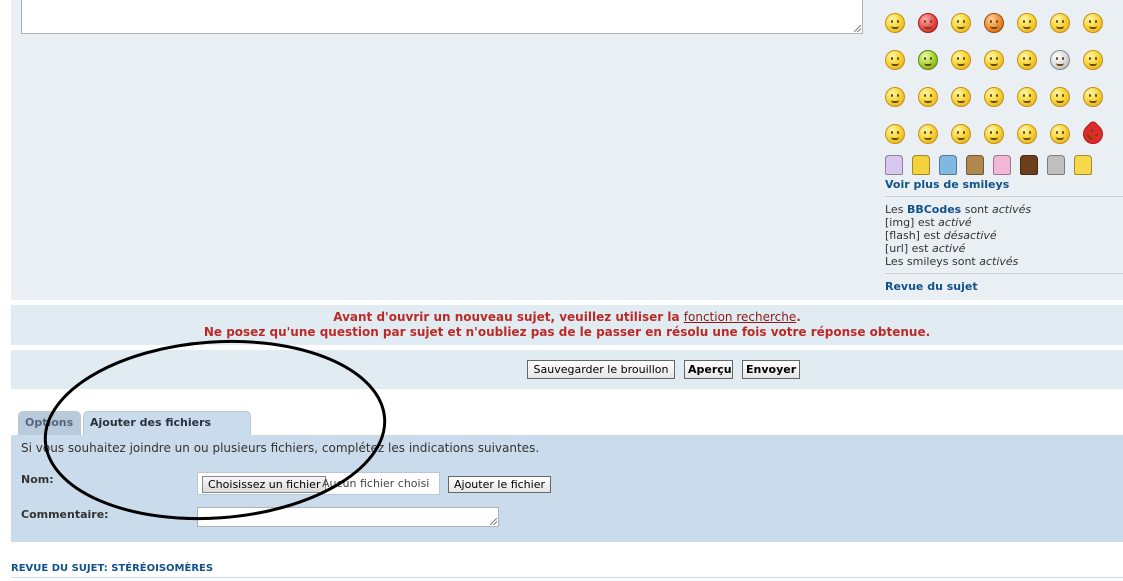 Image resolution: width=1123 pixels, height=581 pixels. I want to click on smileys-box, so click(1004, 89).